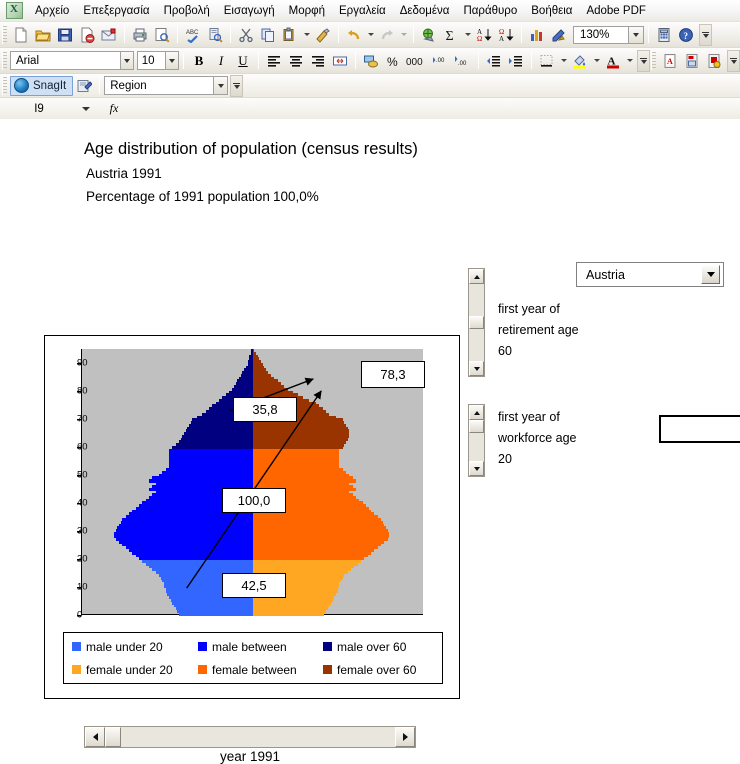 The width and height of the screenshot is (740, 764). Describe the element at coordinates (307, 11) in the screenshot. I see `menu-item-format: Μορφή` at that location.